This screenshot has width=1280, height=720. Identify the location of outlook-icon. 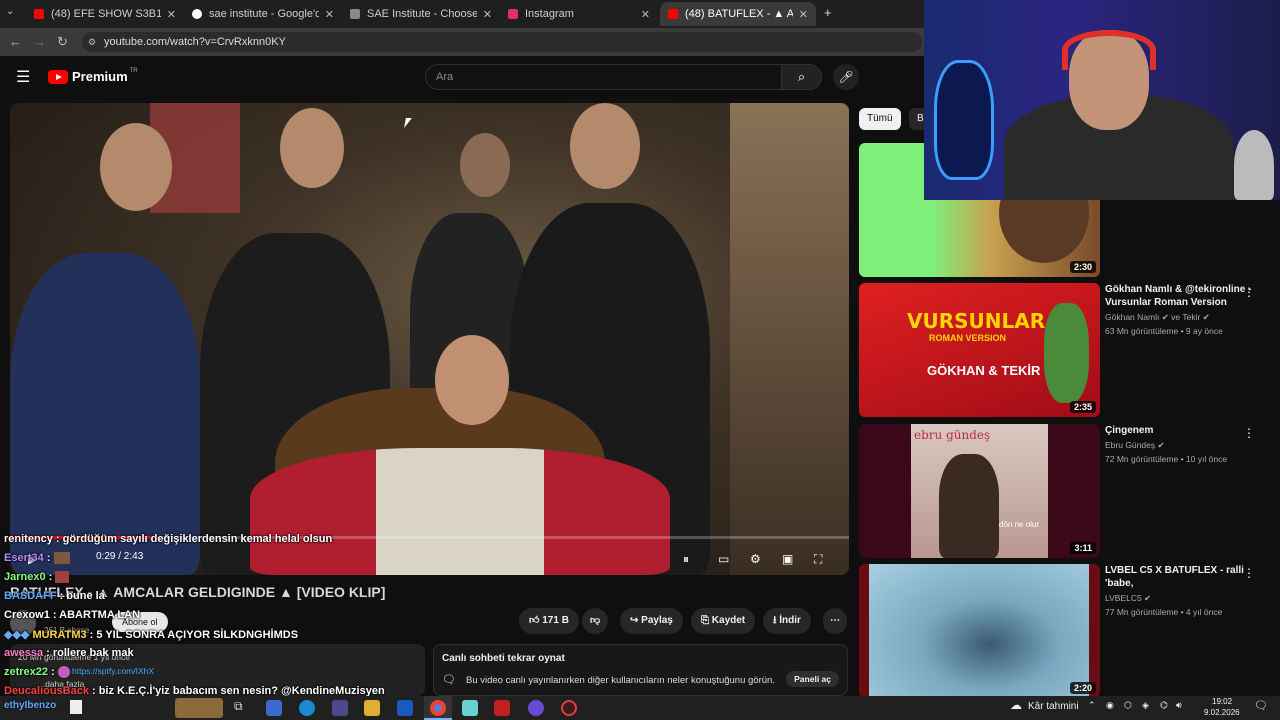
(405, 708).